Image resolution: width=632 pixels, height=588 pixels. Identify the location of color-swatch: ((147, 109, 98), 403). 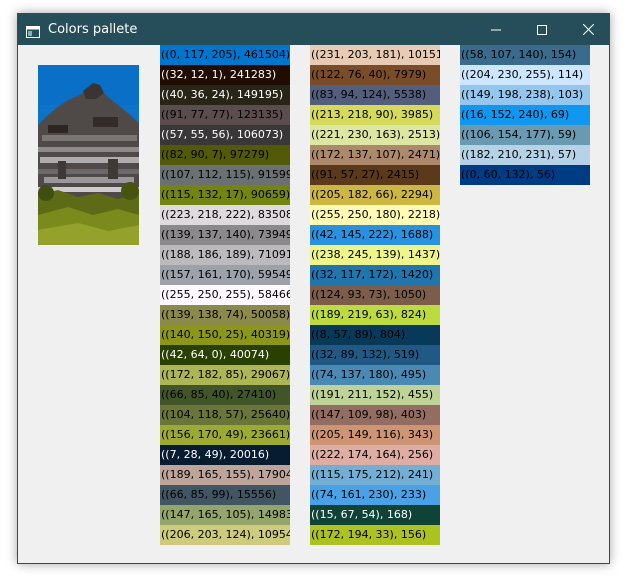
(375, 415).